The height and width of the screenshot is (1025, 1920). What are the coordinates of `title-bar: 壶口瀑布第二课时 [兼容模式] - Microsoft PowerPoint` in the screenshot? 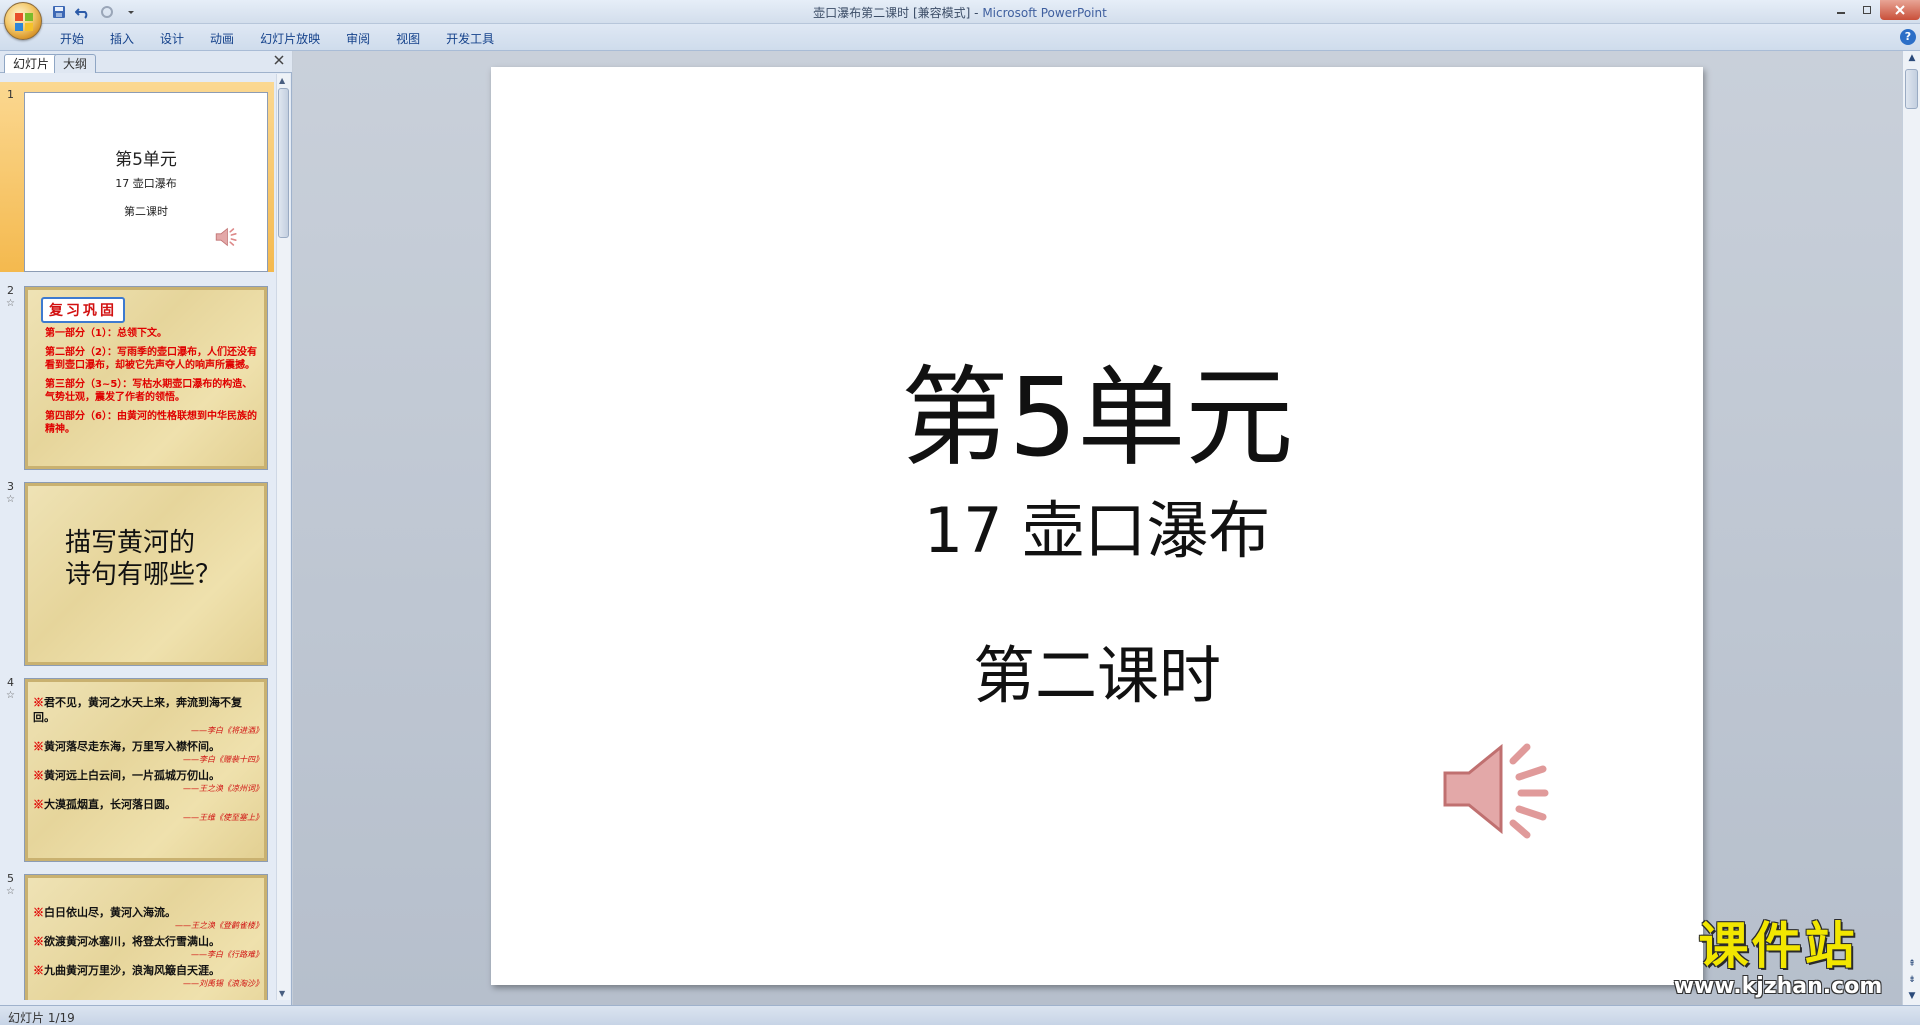 It's located at (960, 12).